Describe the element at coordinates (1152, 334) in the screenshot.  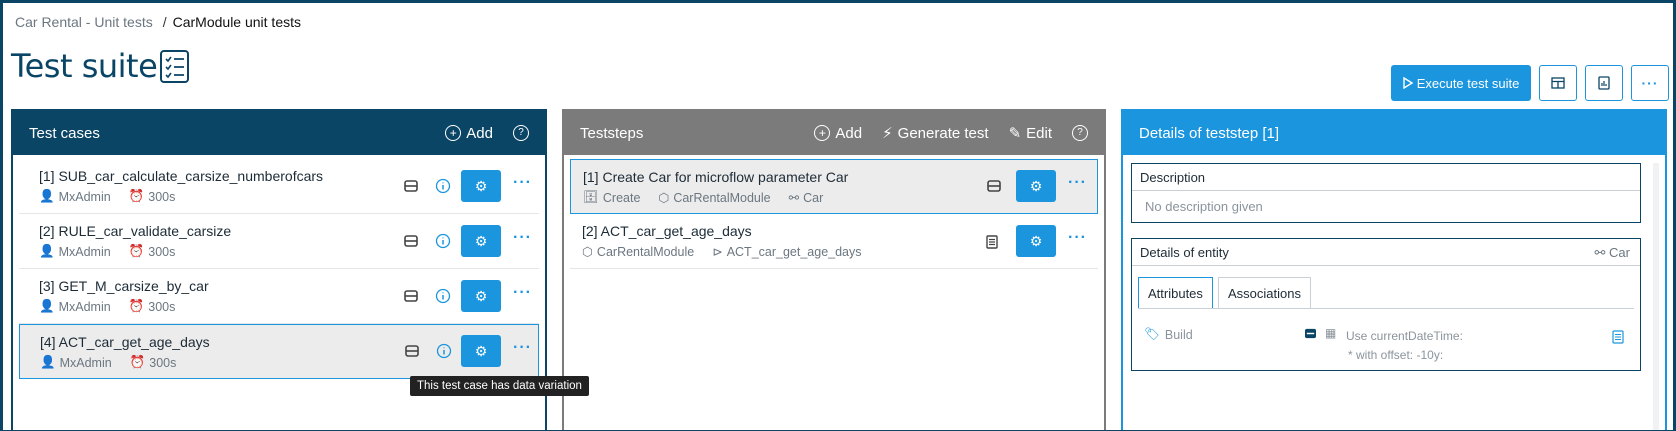
I see `tag-icon: 🏷` at that location.